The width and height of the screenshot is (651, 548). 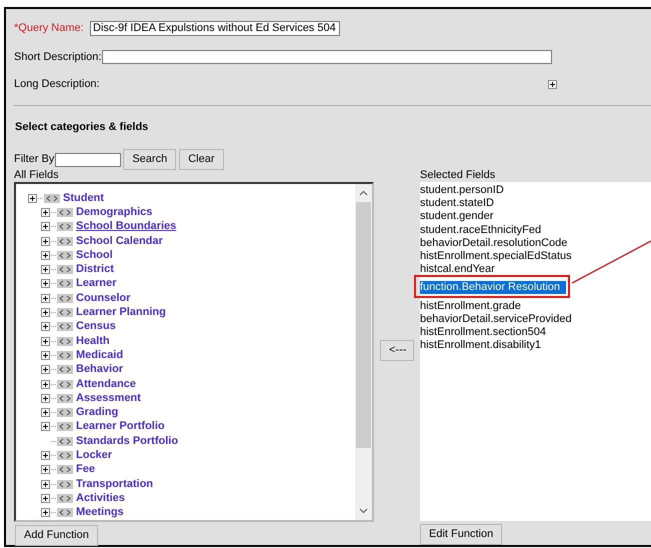 I want to click on tree-item: Meetings, so click(x=100, y=512).